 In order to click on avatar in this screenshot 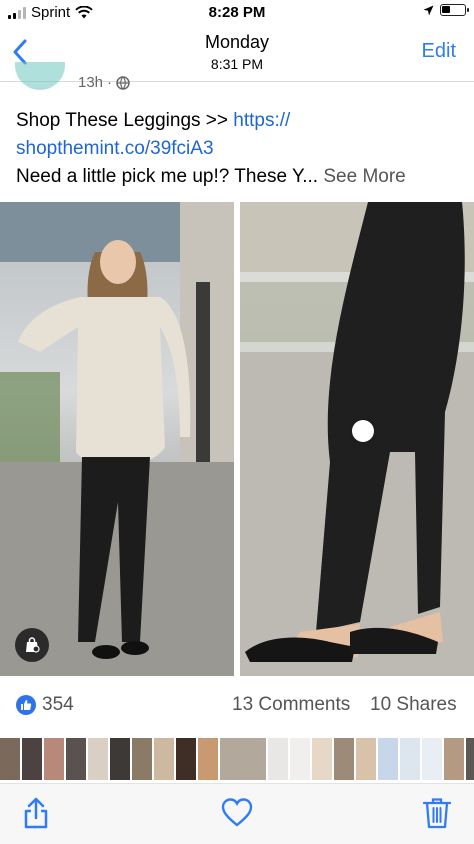, I will do `click(40, 76)`.